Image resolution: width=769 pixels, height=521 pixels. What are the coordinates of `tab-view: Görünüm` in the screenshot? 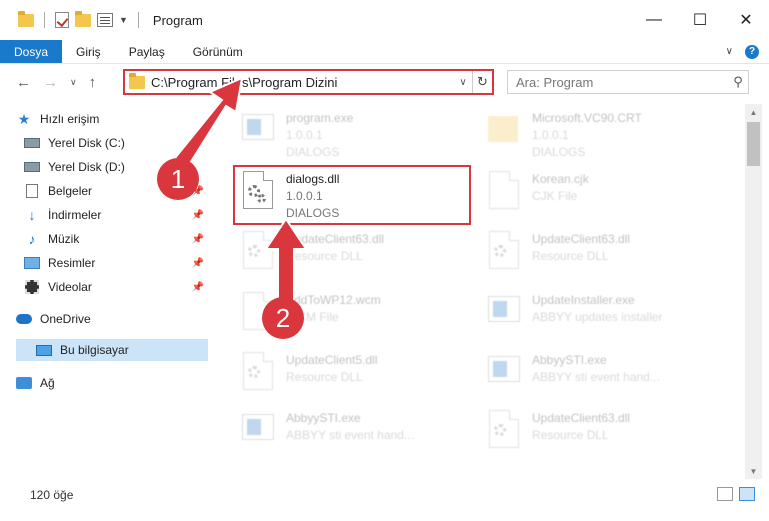 It's located at (218, 51).